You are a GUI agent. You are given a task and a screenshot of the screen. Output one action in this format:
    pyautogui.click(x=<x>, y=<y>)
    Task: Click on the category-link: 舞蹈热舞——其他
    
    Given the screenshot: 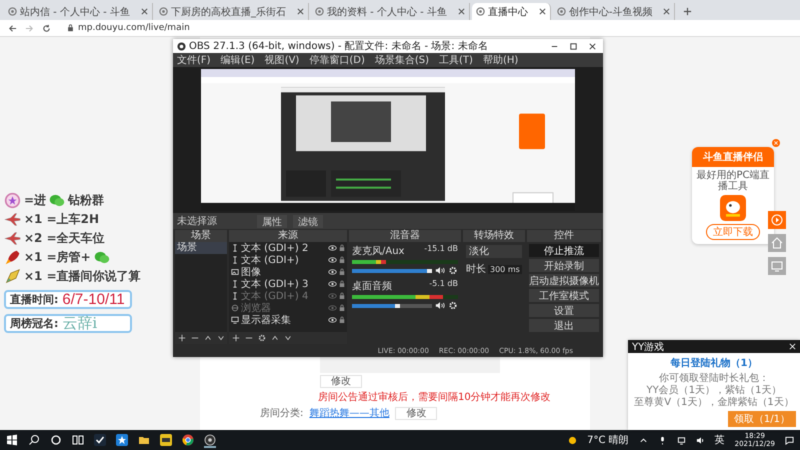 What is the action you would take?
    pyautogui.click(x=349, y=413)
    